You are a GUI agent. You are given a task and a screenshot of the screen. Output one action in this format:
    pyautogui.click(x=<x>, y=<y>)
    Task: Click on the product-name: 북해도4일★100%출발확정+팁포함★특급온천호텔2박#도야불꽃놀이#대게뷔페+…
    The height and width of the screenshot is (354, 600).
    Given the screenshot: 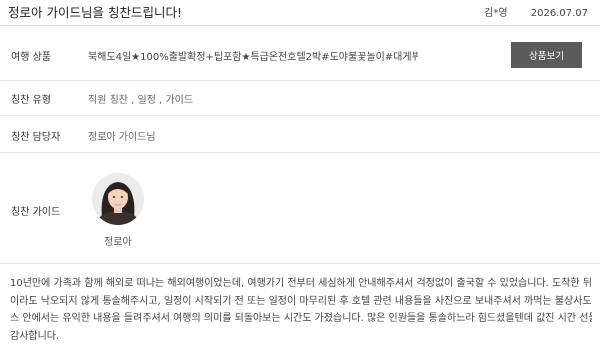 What is the action you would take?
    pyautogui.click(x=253, y=55)
    